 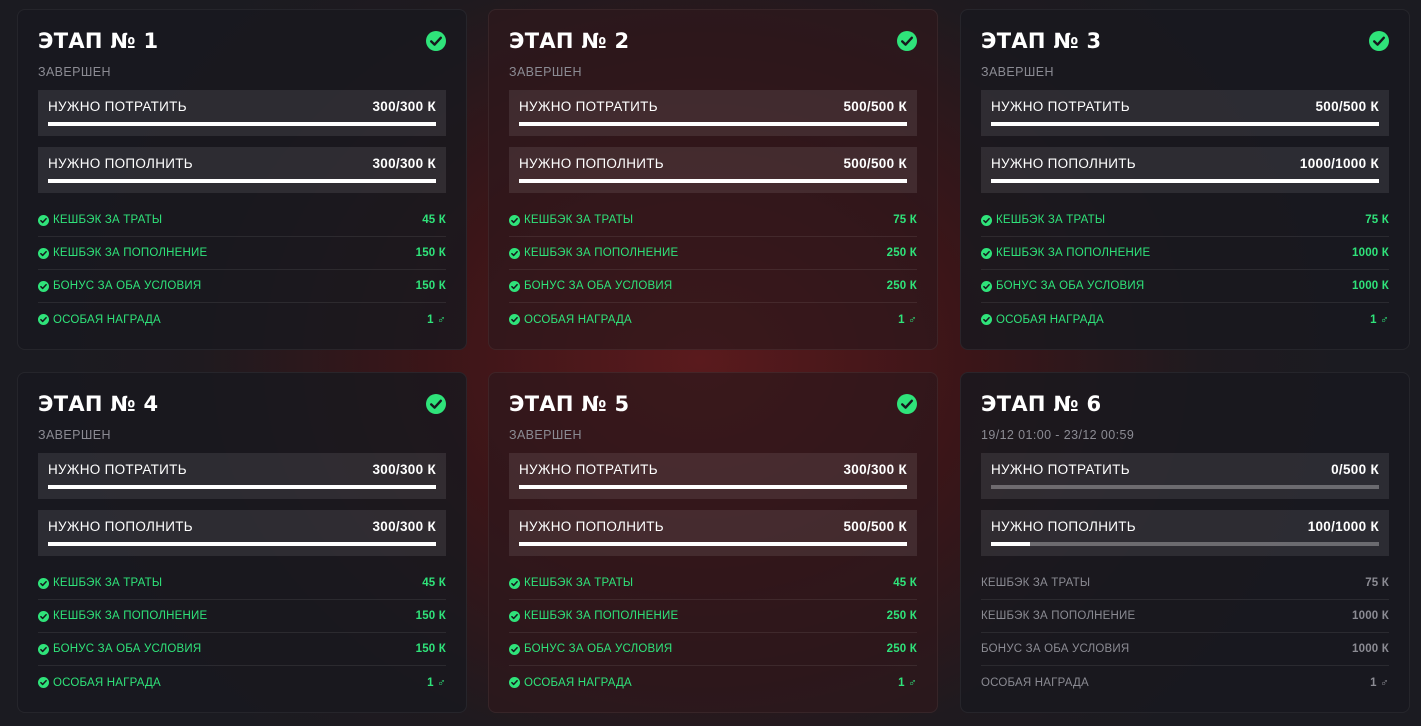 I want to click on stage-title: ЭТАП № 2, so click(x=569, y=41).